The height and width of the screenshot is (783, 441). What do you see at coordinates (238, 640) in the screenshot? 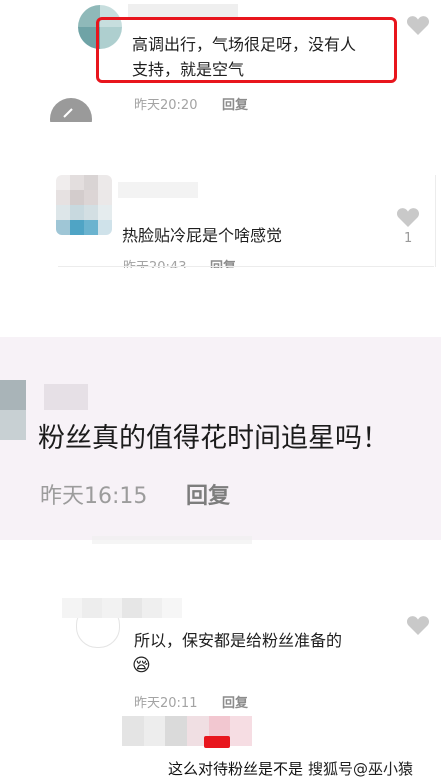
I see `comment-text: 所以，保安都是给粉丝准备的` at bounding box center [238, 640].